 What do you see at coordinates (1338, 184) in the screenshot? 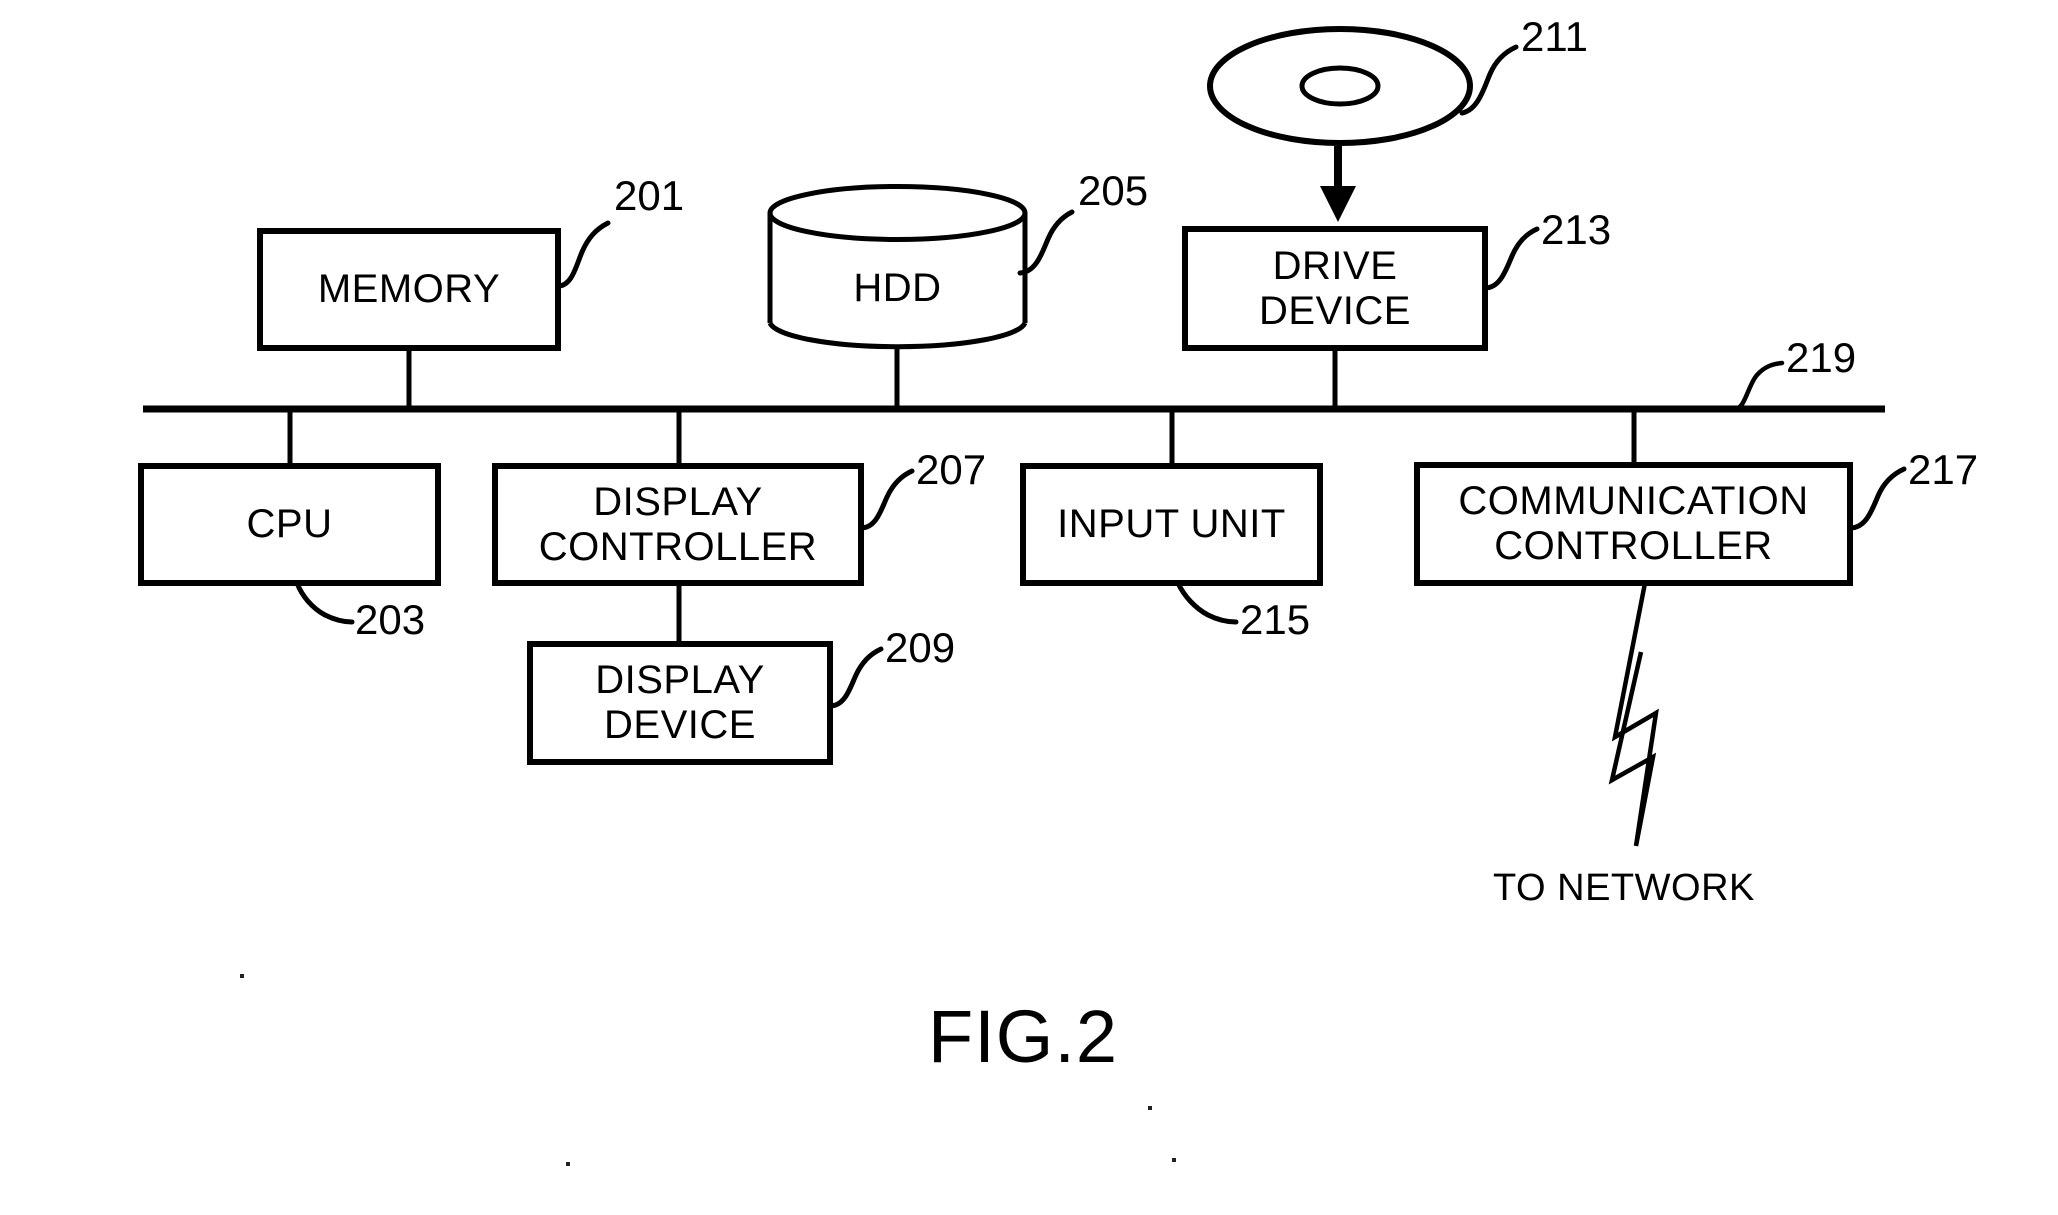
I see `insert-arrow-icon` at bounding box center [1338, 184].